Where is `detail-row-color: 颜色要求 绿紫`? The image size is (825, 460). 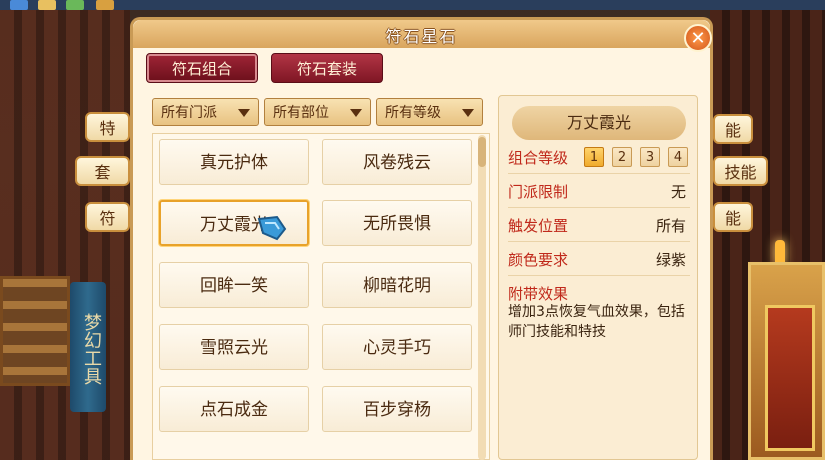
detail-row-color: 颜色要求 绿紫 is located at coordinates (599, 259).